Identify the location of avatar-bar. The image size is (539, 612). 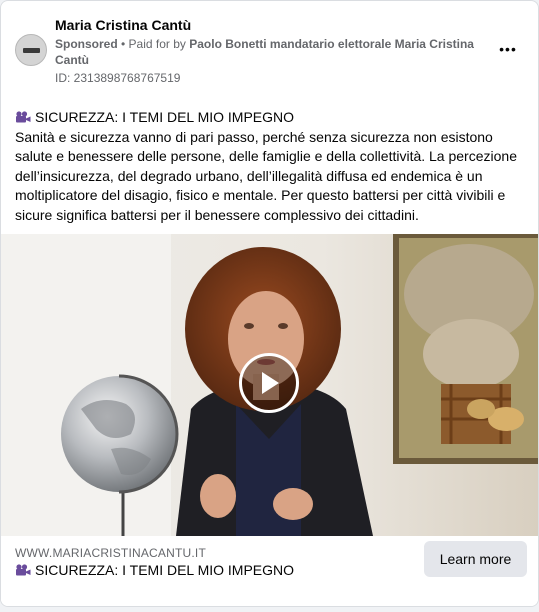
(31, 50).